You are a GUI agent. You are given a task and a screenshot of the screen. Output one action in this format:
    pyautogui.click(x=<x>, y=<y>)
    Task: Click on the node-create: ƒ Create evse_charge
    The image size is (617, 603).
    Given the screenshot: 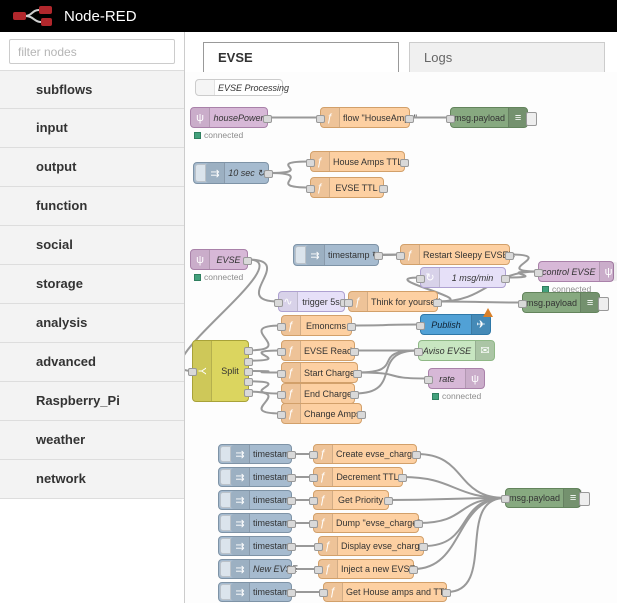 What is the action you would take?
    pyautogui.click(x=365, y=454)
    